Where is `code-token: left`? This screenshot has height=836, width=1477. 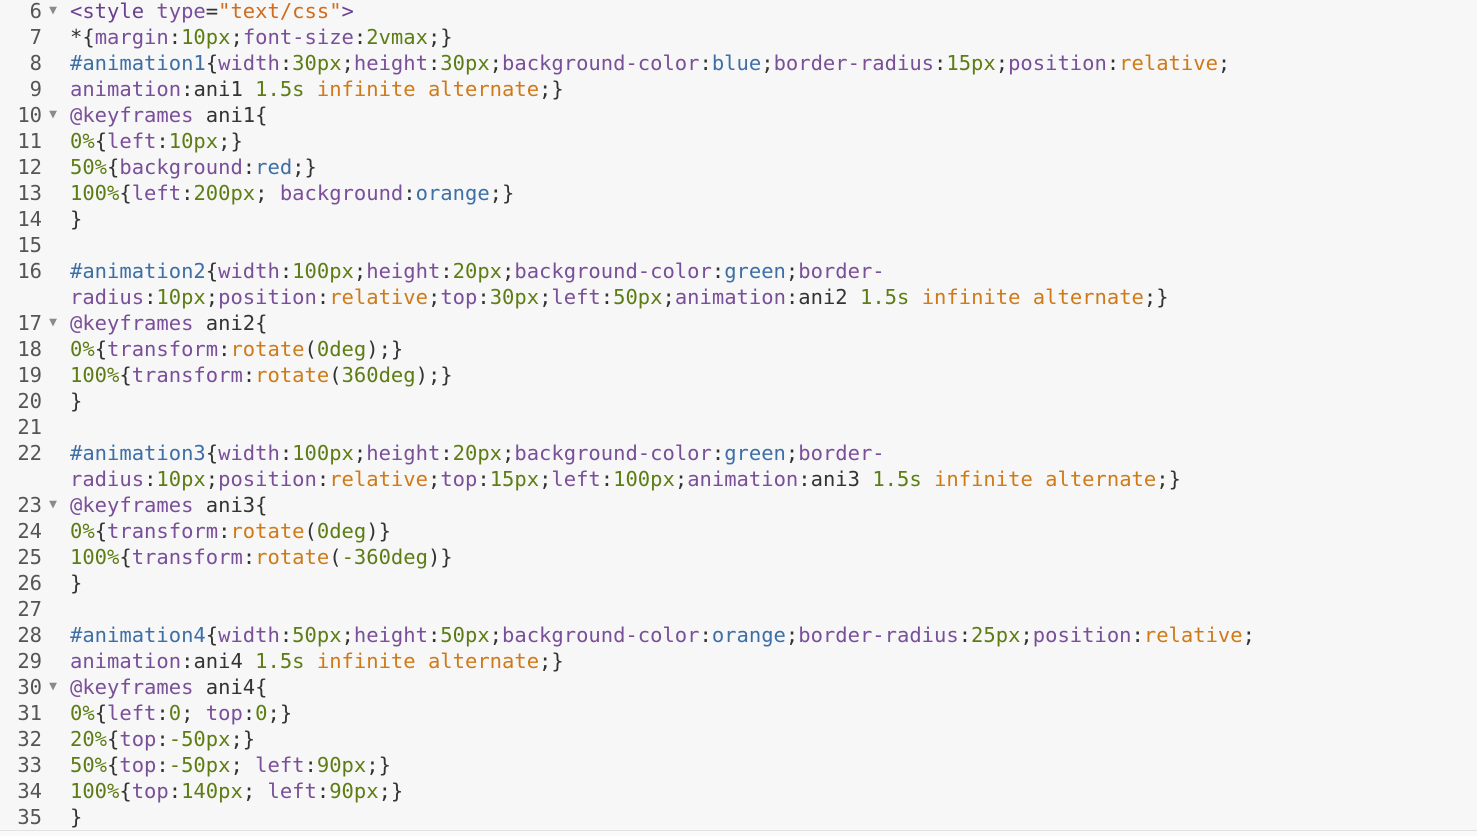
code-token: left is located at coordinates (132, 141).